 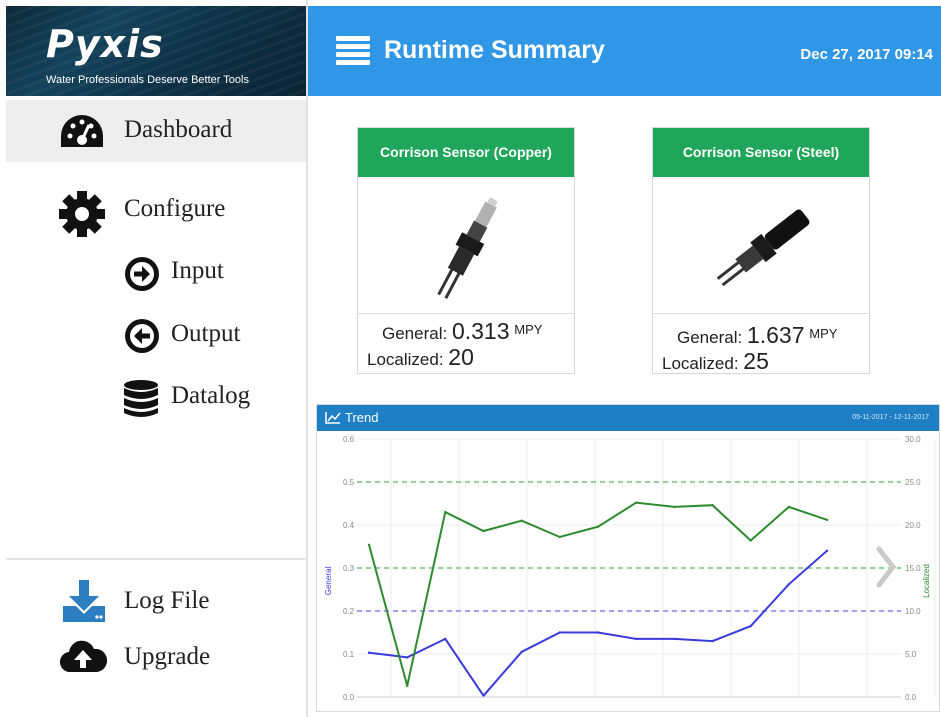 I want to click on y-right-axis-label: Localized, so click(x=926, y=581).